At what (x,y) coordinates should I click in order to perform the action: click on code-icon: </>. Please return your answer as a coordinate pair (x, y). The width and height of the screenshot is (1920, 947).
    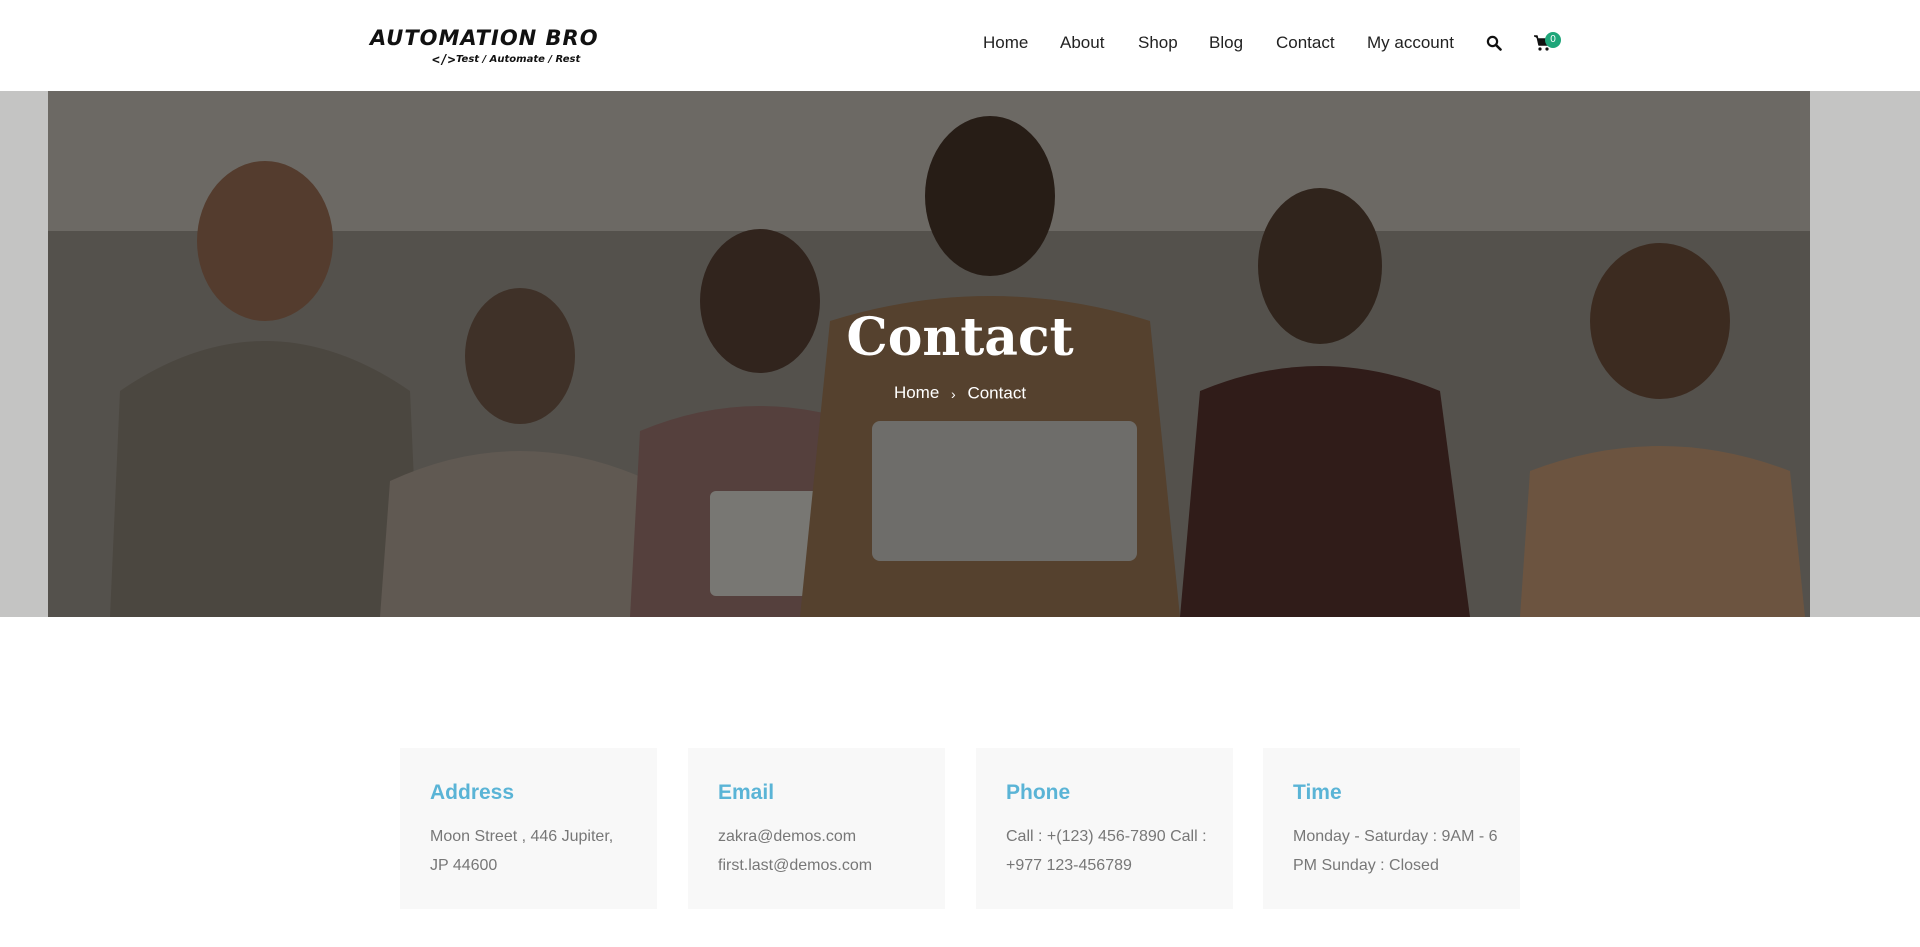
    Looking at the image, I should click on (444, 60).